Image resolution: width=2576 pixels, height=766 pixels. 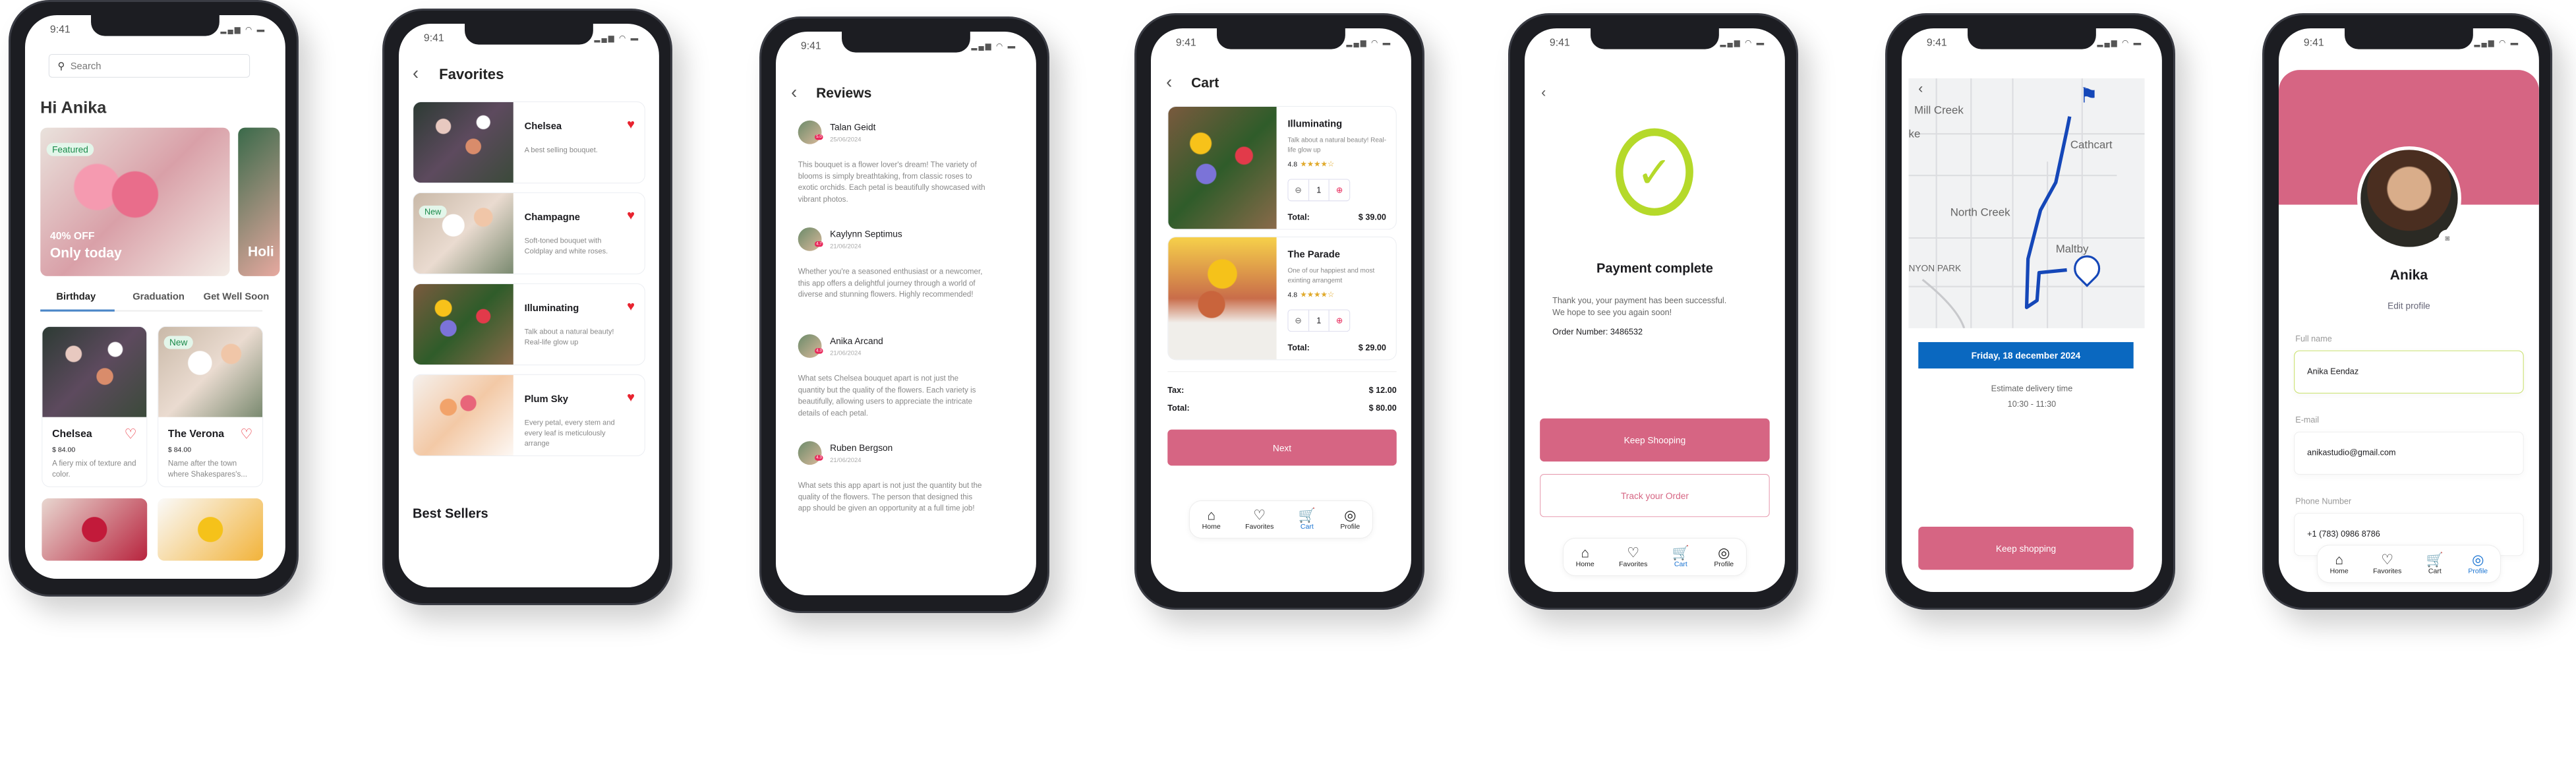 What do you see at coordinates (1655, 440) in the screenshot?
I see `keep-shopping-button: Keep Shooping` at bounding box center [1655, 440].